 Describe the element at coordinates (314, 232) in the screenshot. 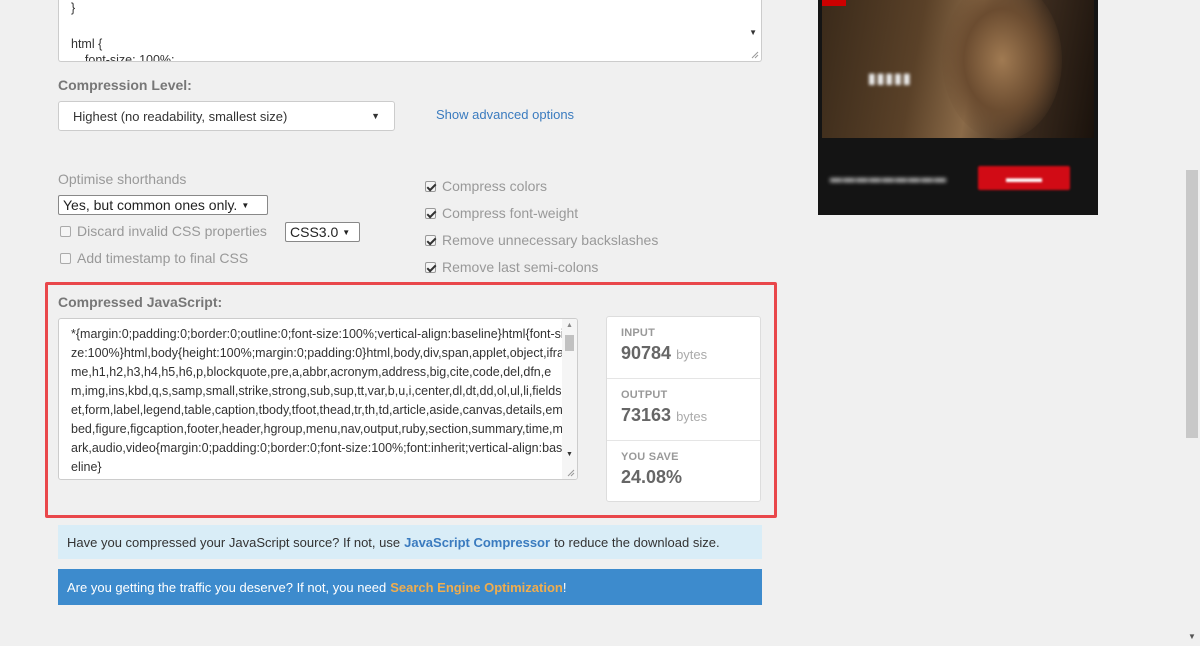

I see `css-version-value: CSS3.0` at that location.